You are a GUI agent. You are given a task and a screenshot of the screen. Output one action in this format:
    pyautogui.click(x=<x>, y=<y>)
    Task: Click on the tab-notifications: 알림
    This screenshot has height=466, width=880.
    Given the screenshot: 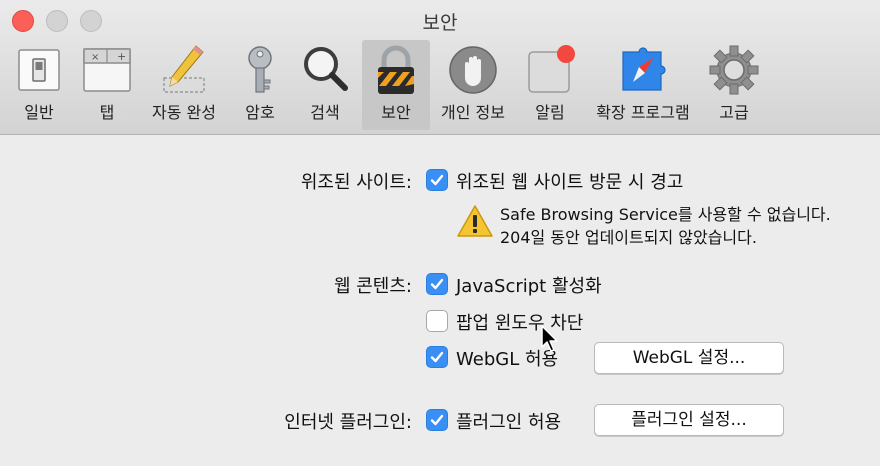 What is the action you would take?
    pyautogui.click(x=550, y=85)
    